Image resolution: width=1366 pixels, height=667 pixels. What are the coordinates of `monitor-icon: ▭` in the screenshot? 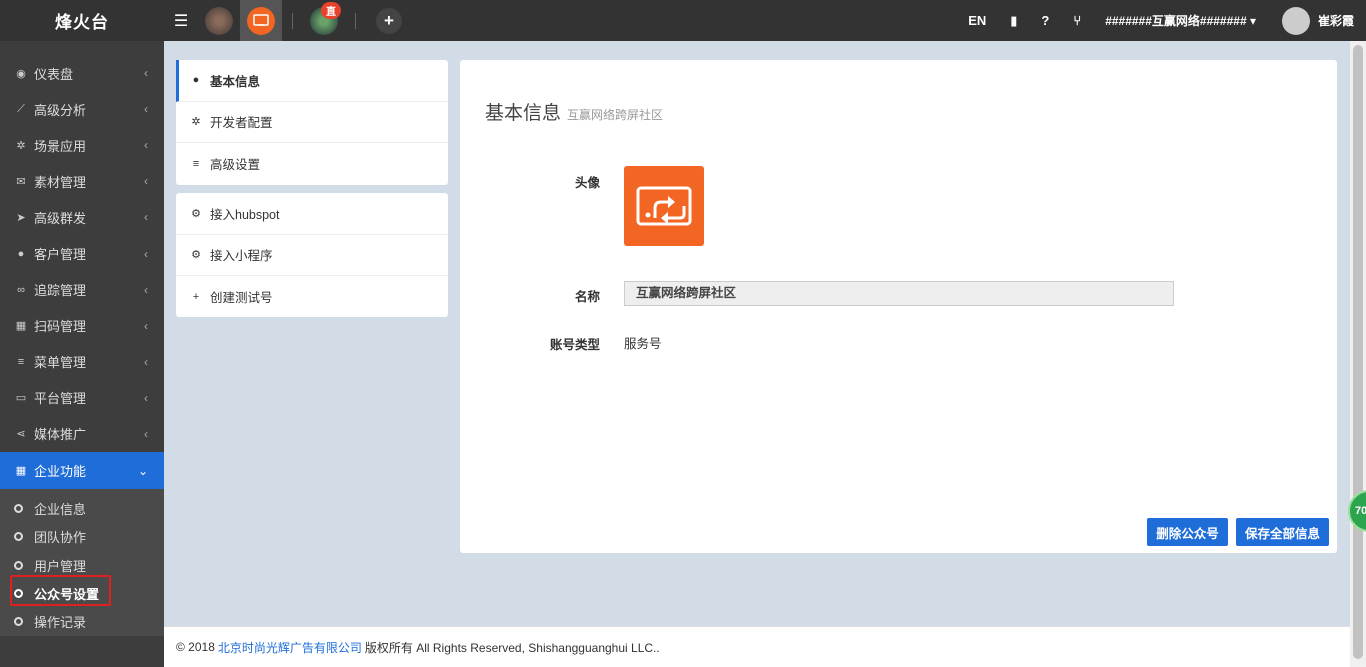 It's located at (21, 398).